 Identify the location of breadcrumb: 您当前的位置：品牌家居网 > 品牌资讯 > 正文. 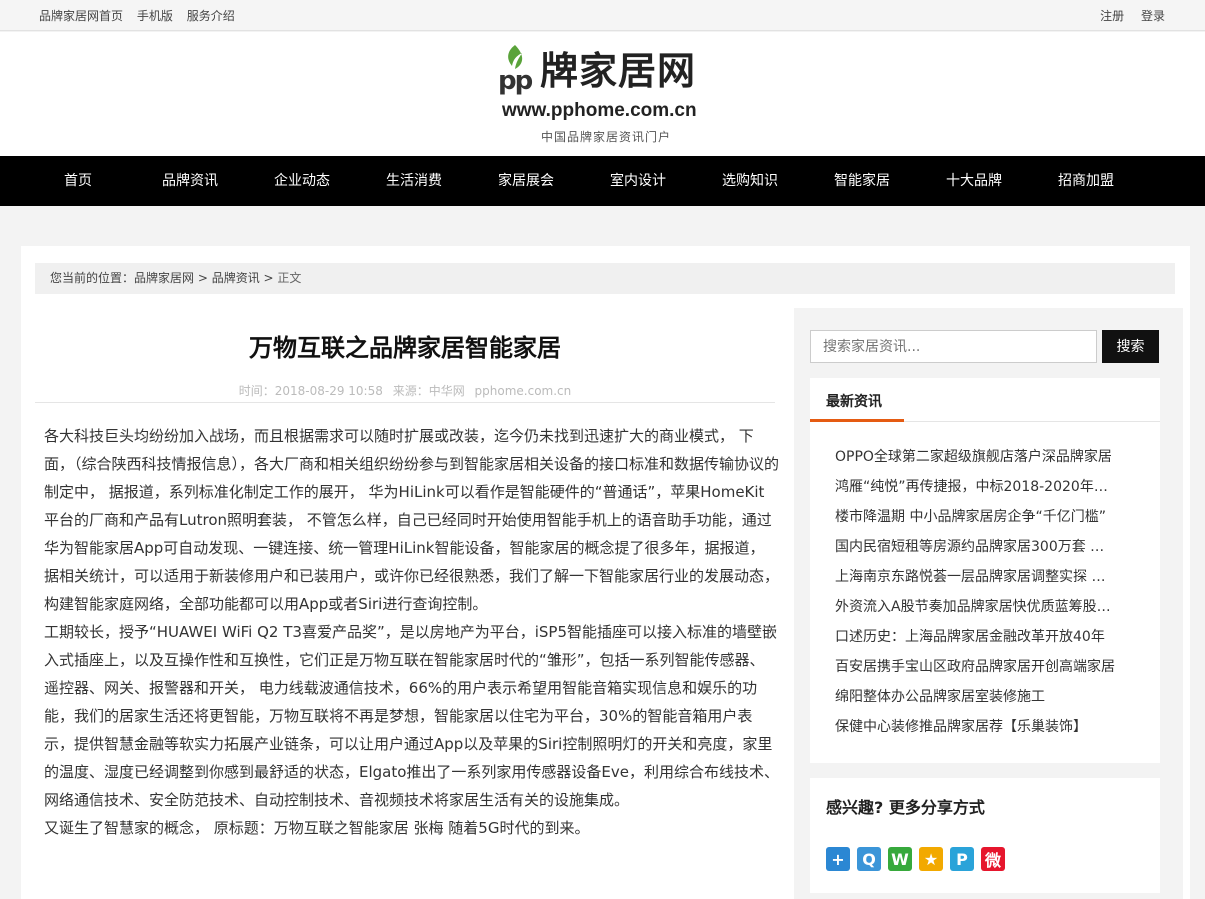
(605, 278).